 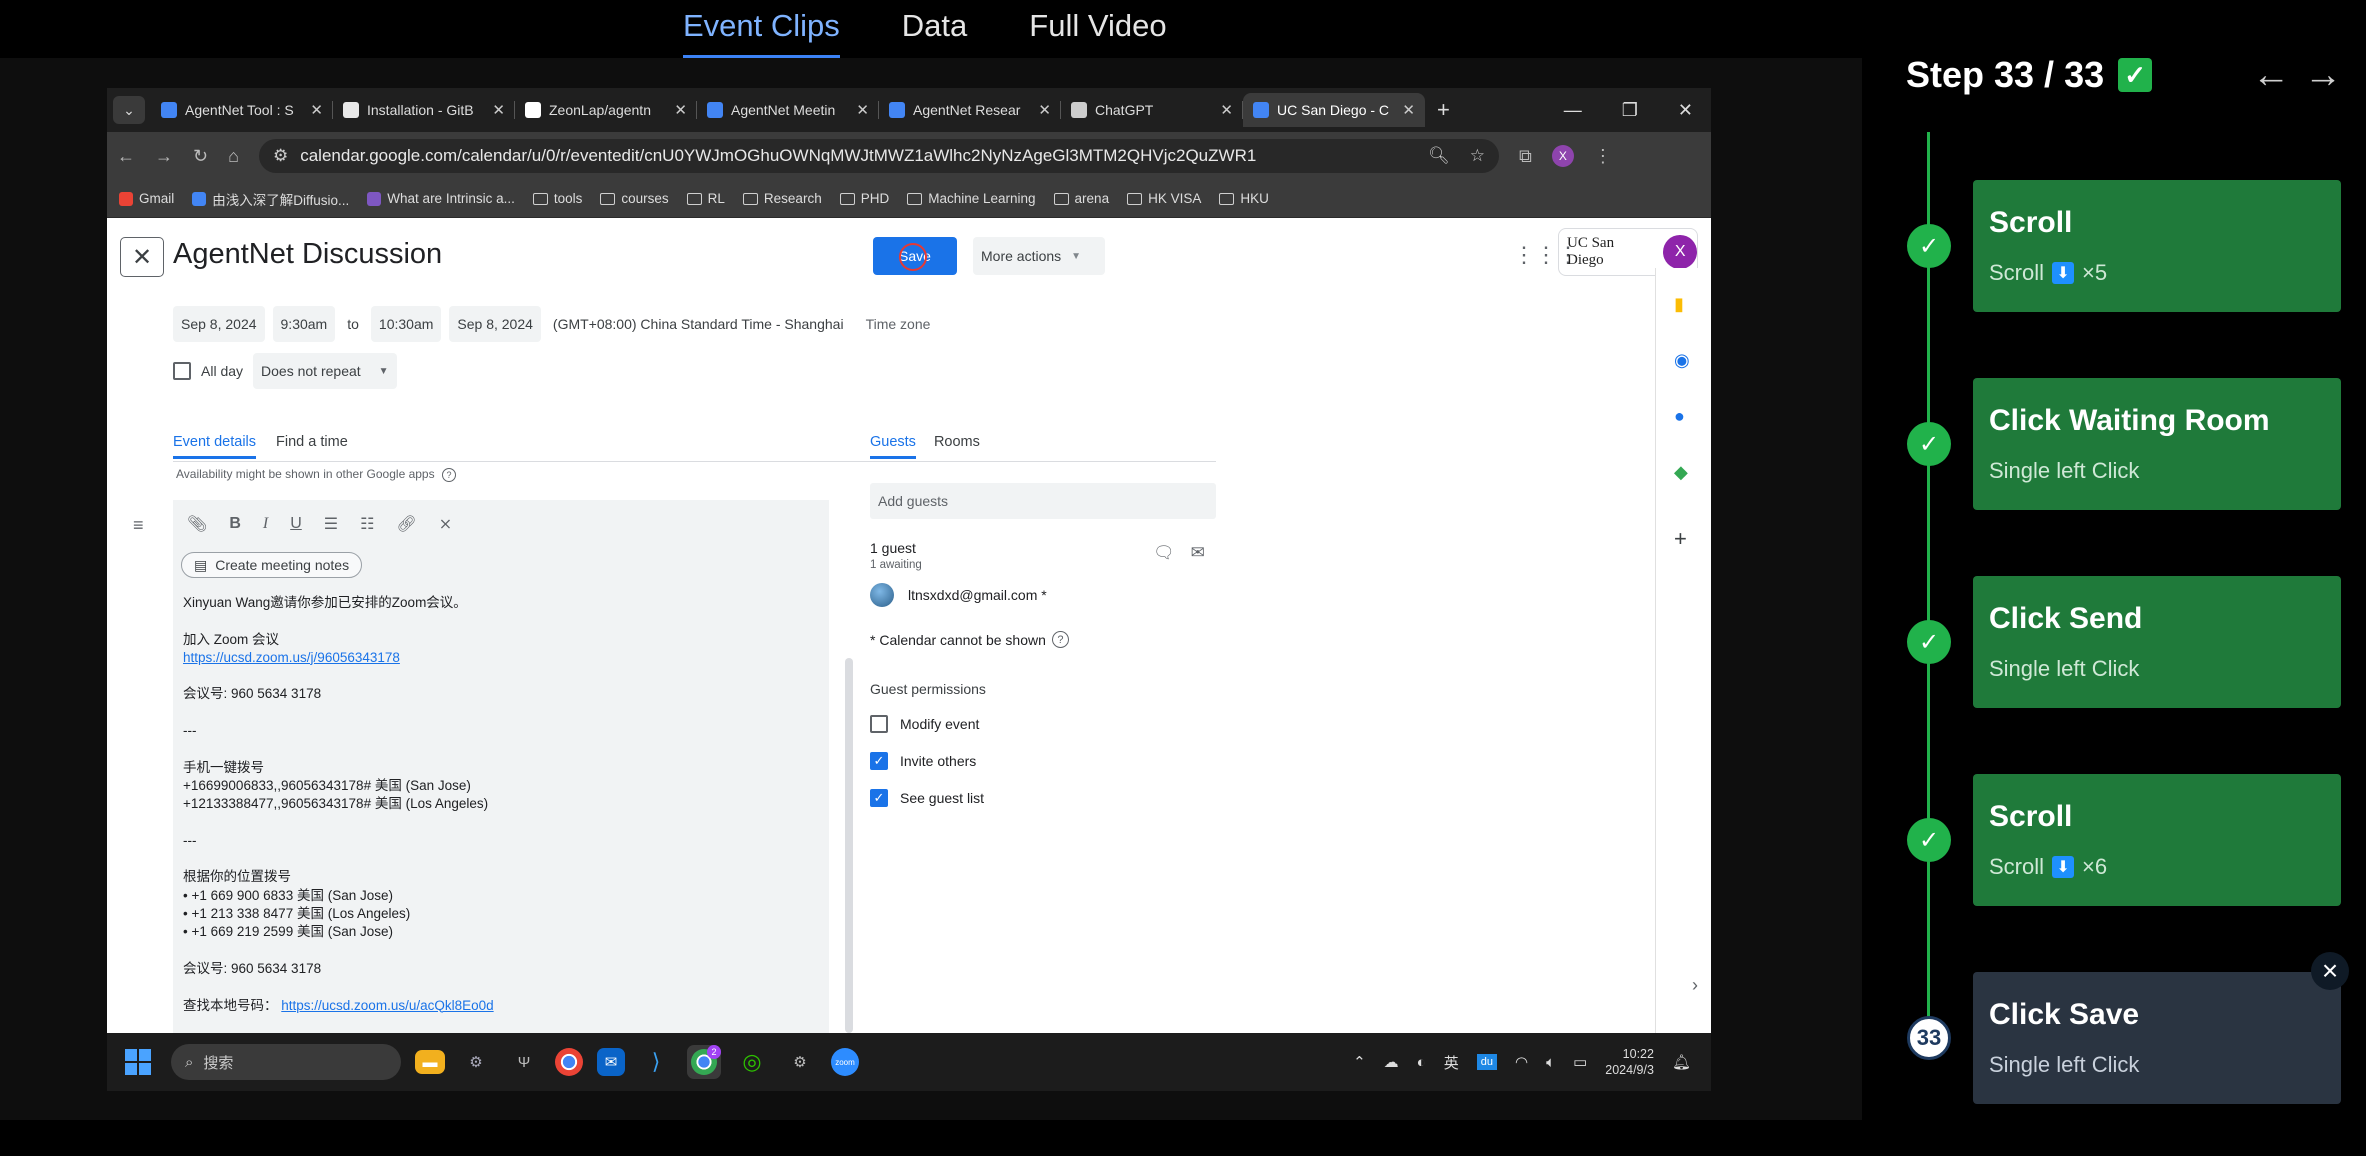 What do you see at coordinates (197, 524) in the screenshot?
I see `attachment-icon: 📎︎` at bounding box center [197, 524].